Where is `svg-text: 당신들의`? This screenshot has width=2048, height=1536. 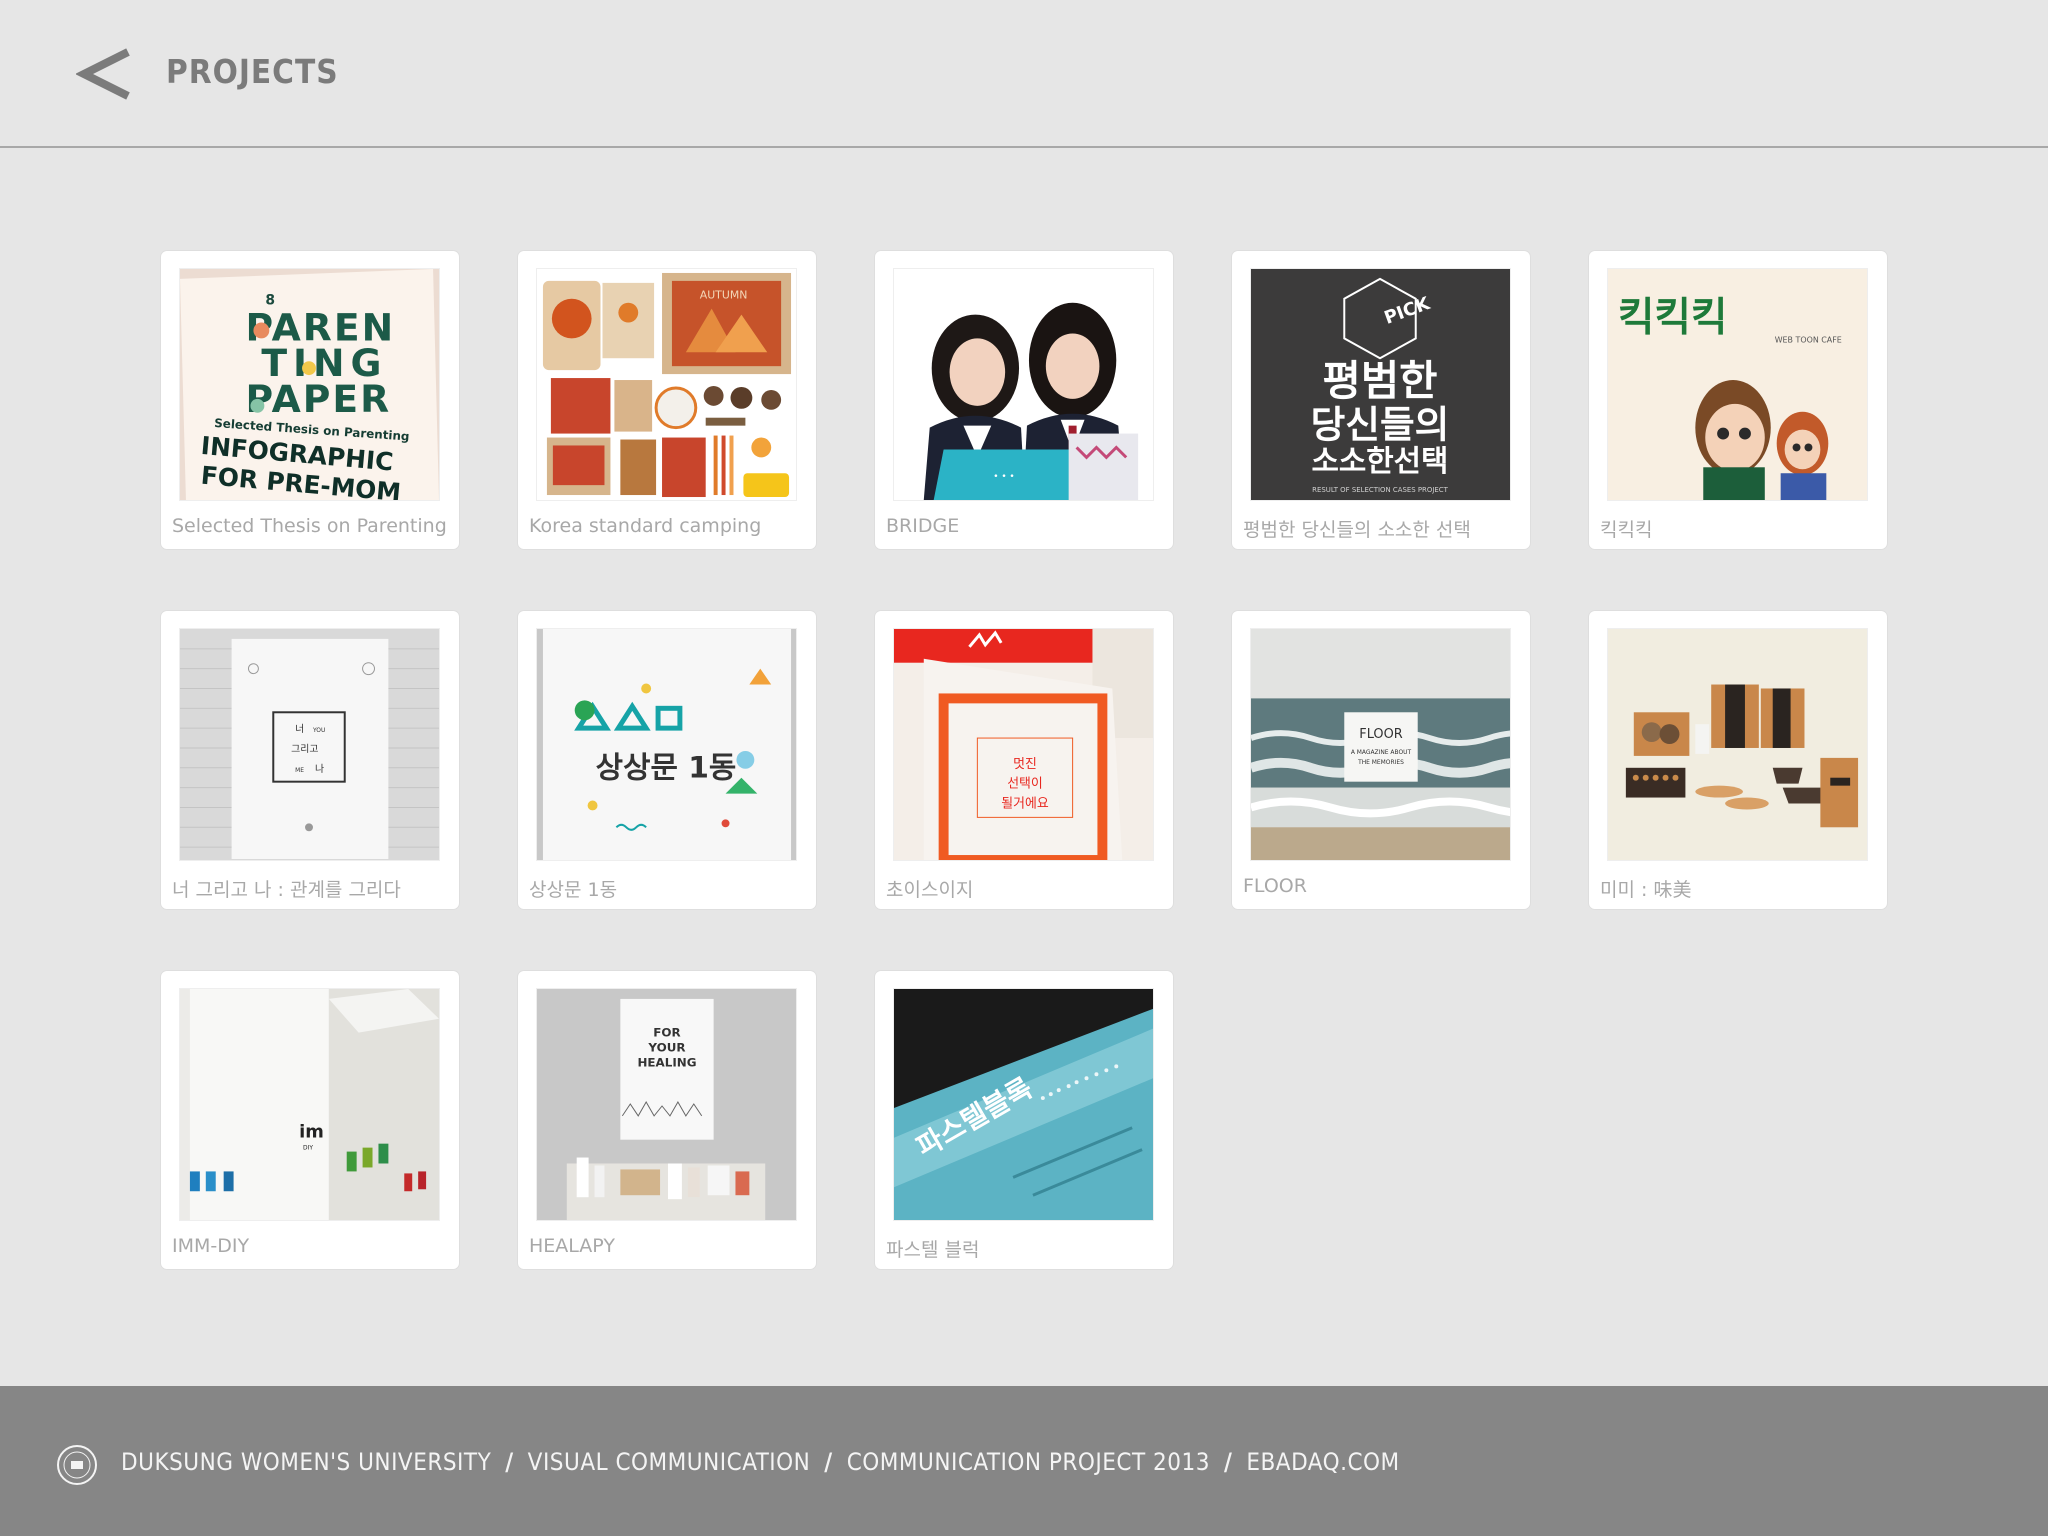 svg-text: 당신들의 is located at coordinates (1380, 425).